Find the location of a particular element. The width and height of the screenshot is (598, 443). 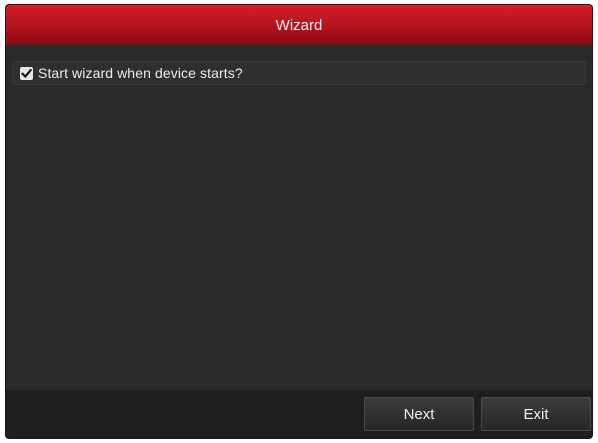

start-wizard-option-row: Start wizard when device starts? is located at coordinates (299, 73).